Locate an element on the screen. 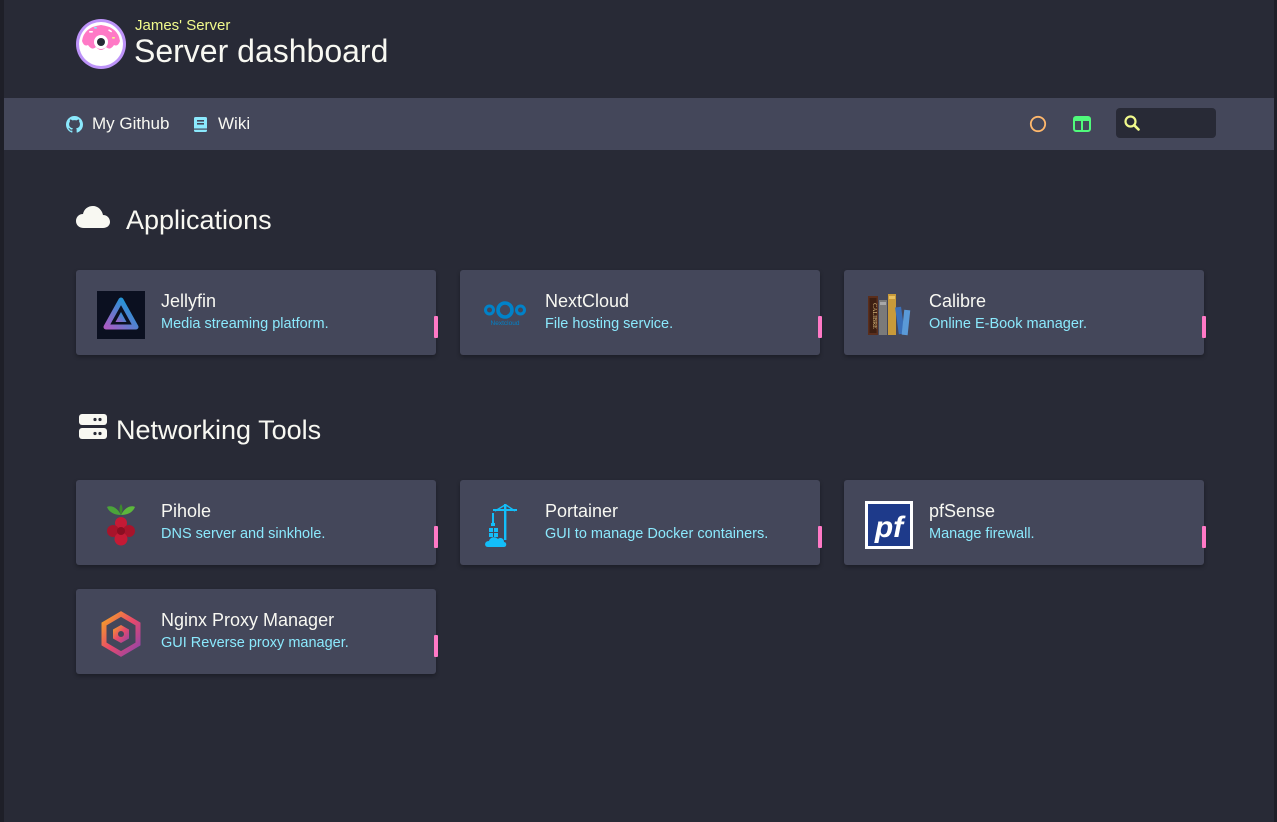 The height and width of the screenshot is (822, 1277). donut-logo-icon is located at coordinates (101, 44).